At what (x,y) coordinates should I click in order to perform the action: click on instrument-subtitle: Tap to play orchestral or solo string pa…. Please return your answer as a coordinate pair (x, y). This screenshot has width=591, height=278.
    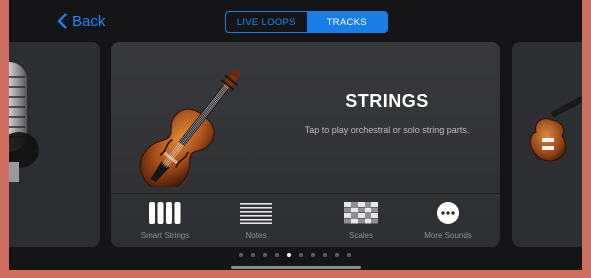
    Looking at the image, I should click on (387, 130).